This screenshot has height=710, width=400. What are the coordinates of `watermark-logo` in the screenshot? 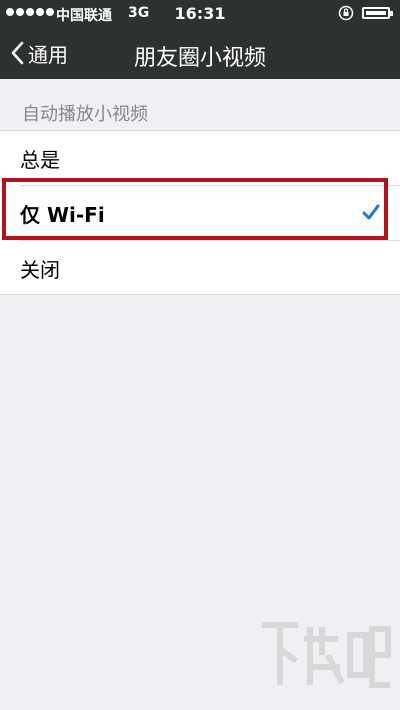 It's located at (326, 655).